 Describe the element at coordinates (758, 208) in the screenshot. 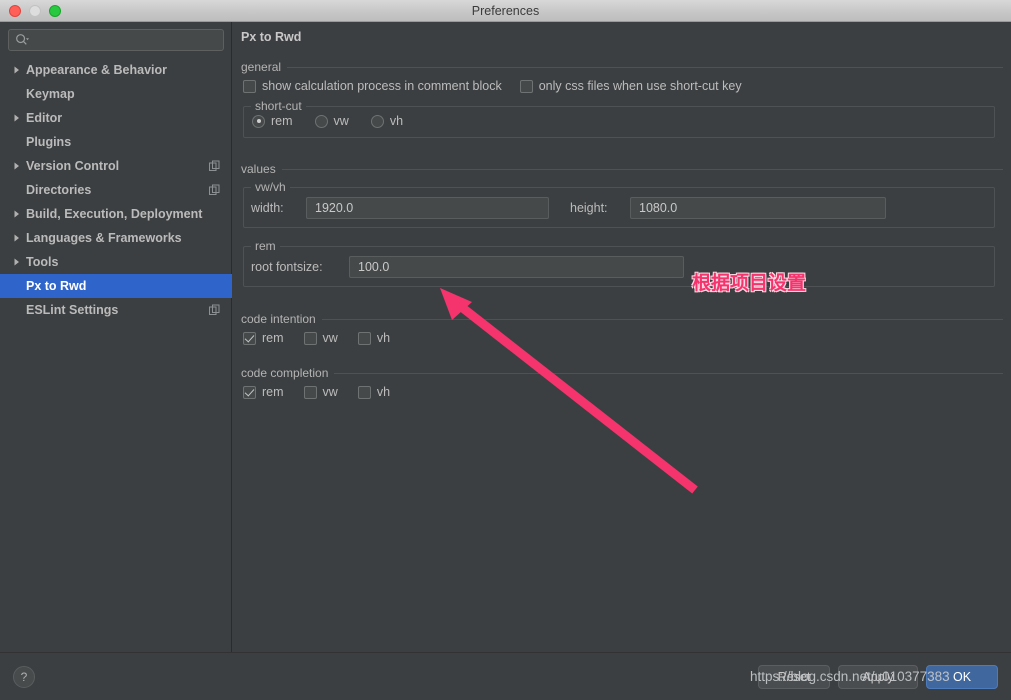

I see `height-input: 1080.0` at that location.